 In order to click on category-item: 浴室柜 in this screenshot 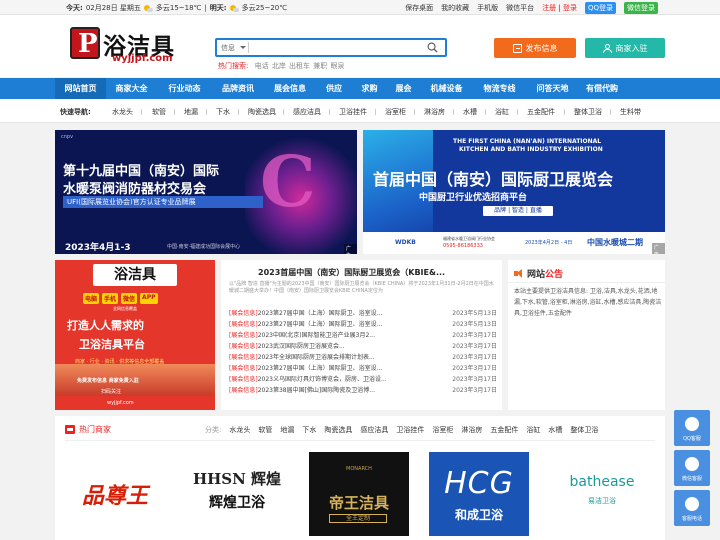, I will do `click(442, 430)`.